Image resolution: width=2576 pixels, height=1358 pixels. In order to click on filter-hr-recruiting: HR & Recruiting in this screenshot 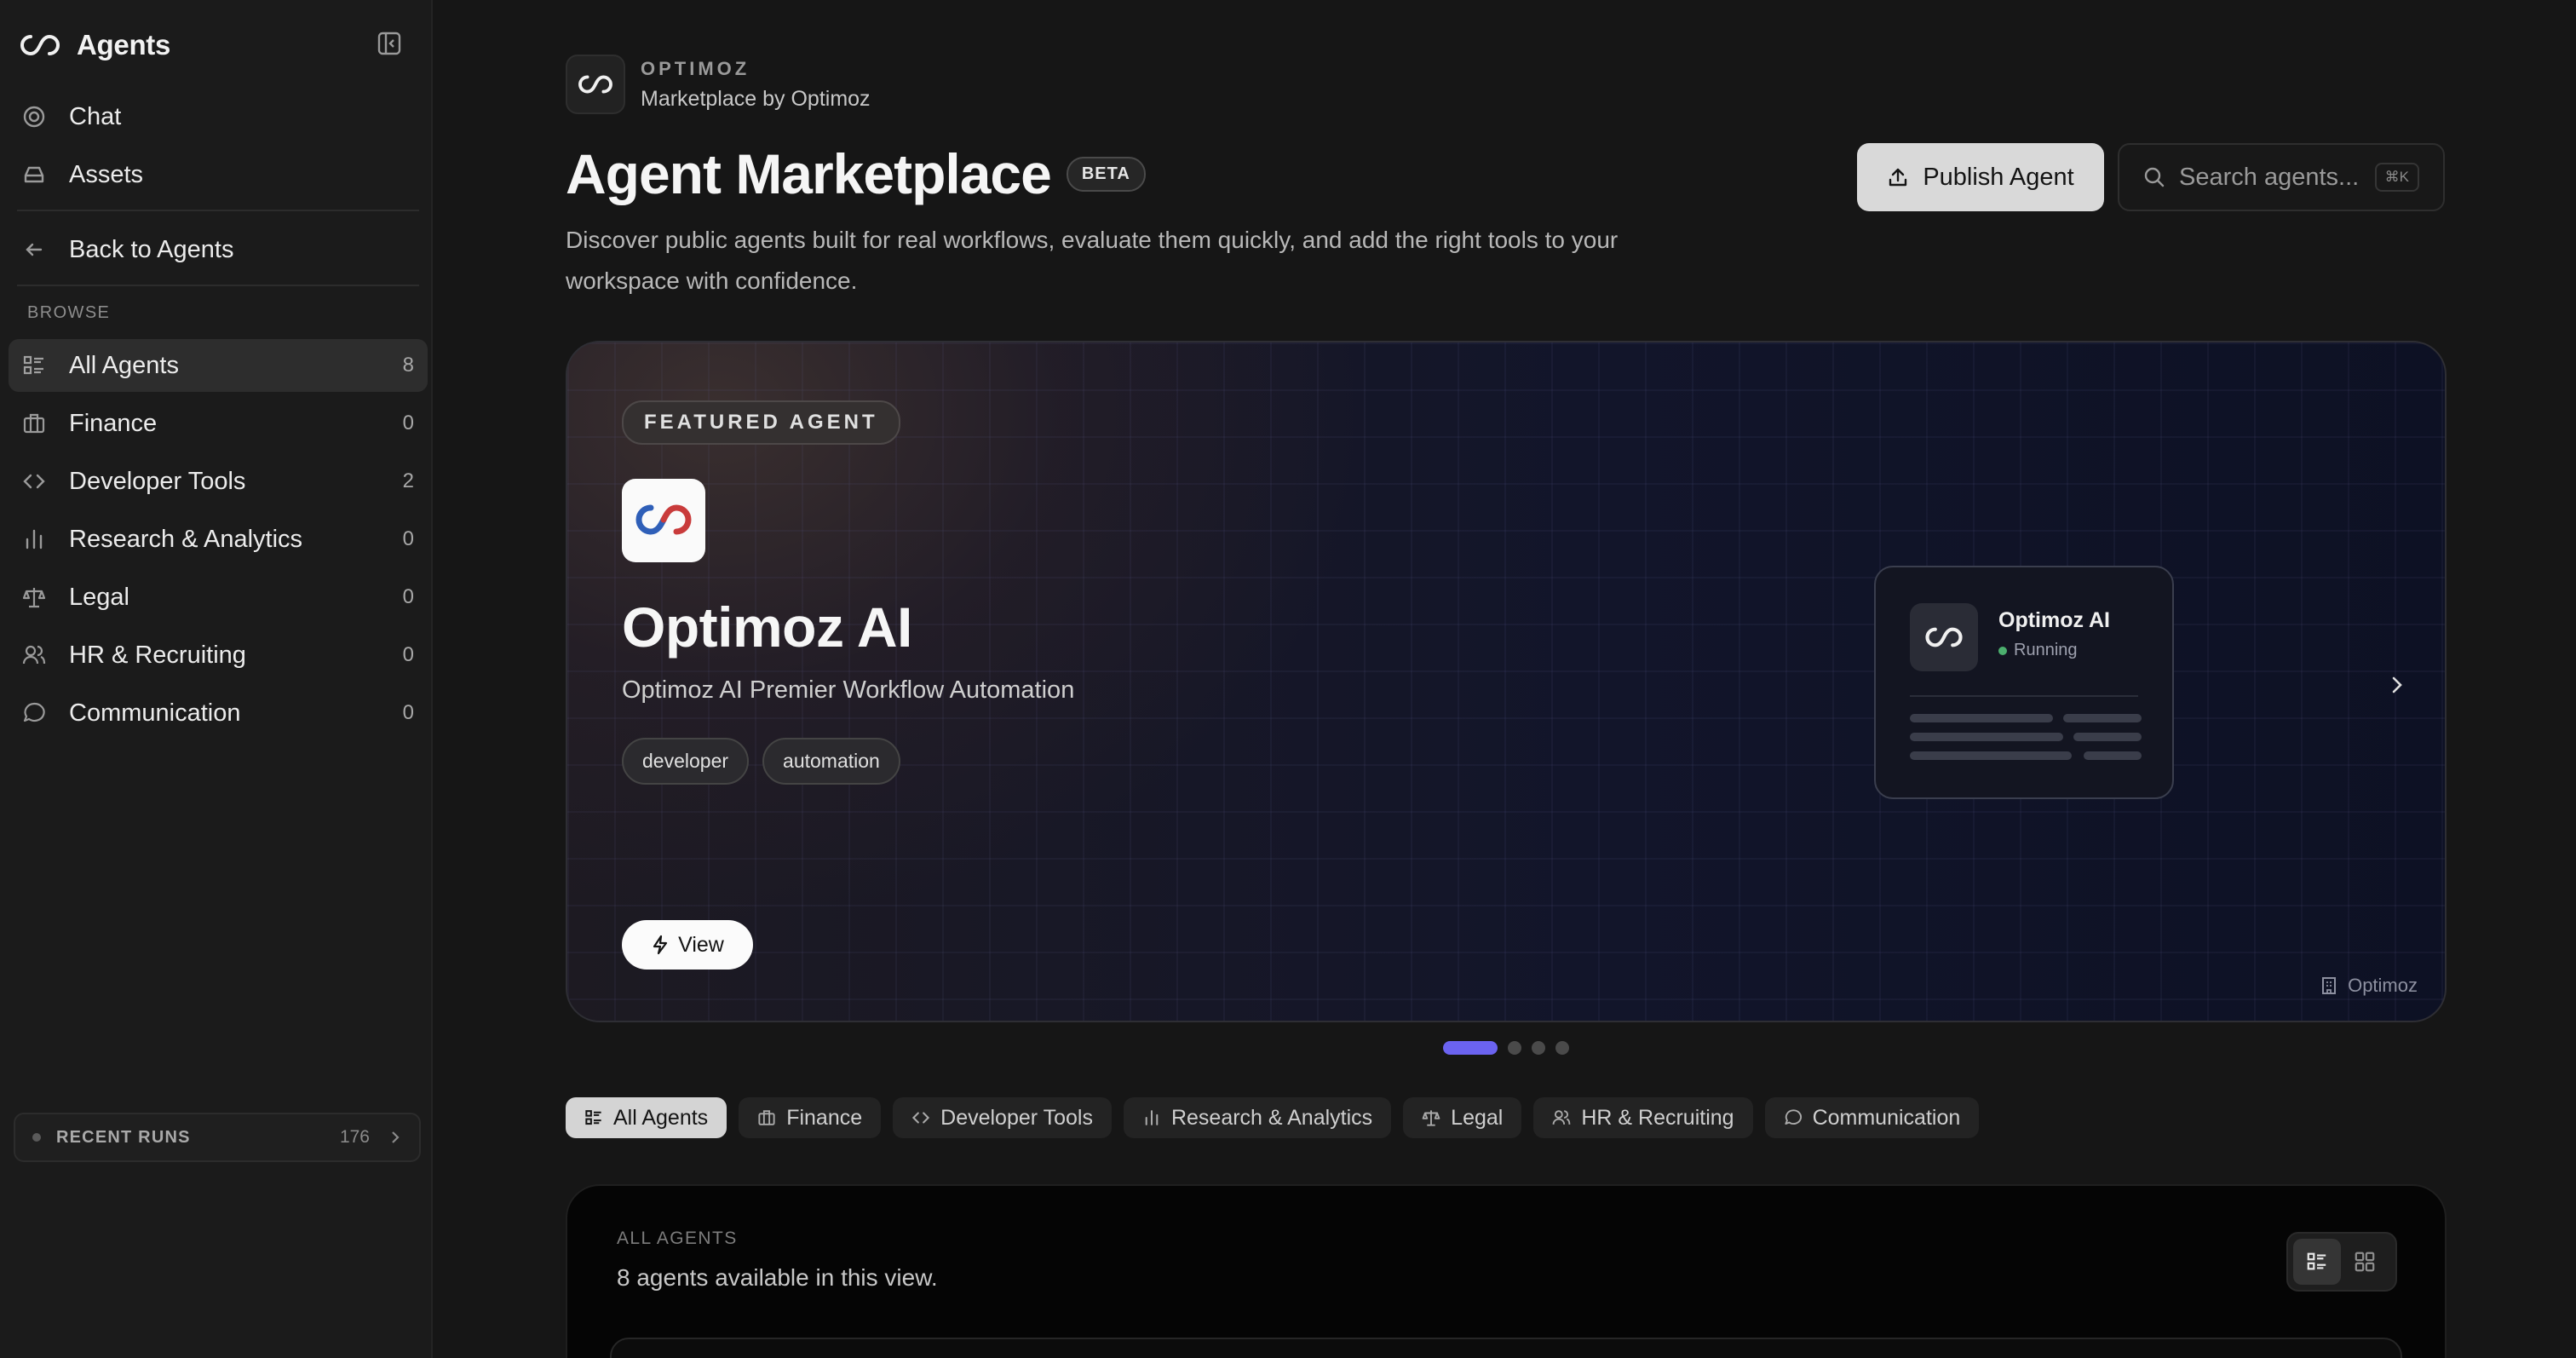, I will do `click(1643, 1117)`.